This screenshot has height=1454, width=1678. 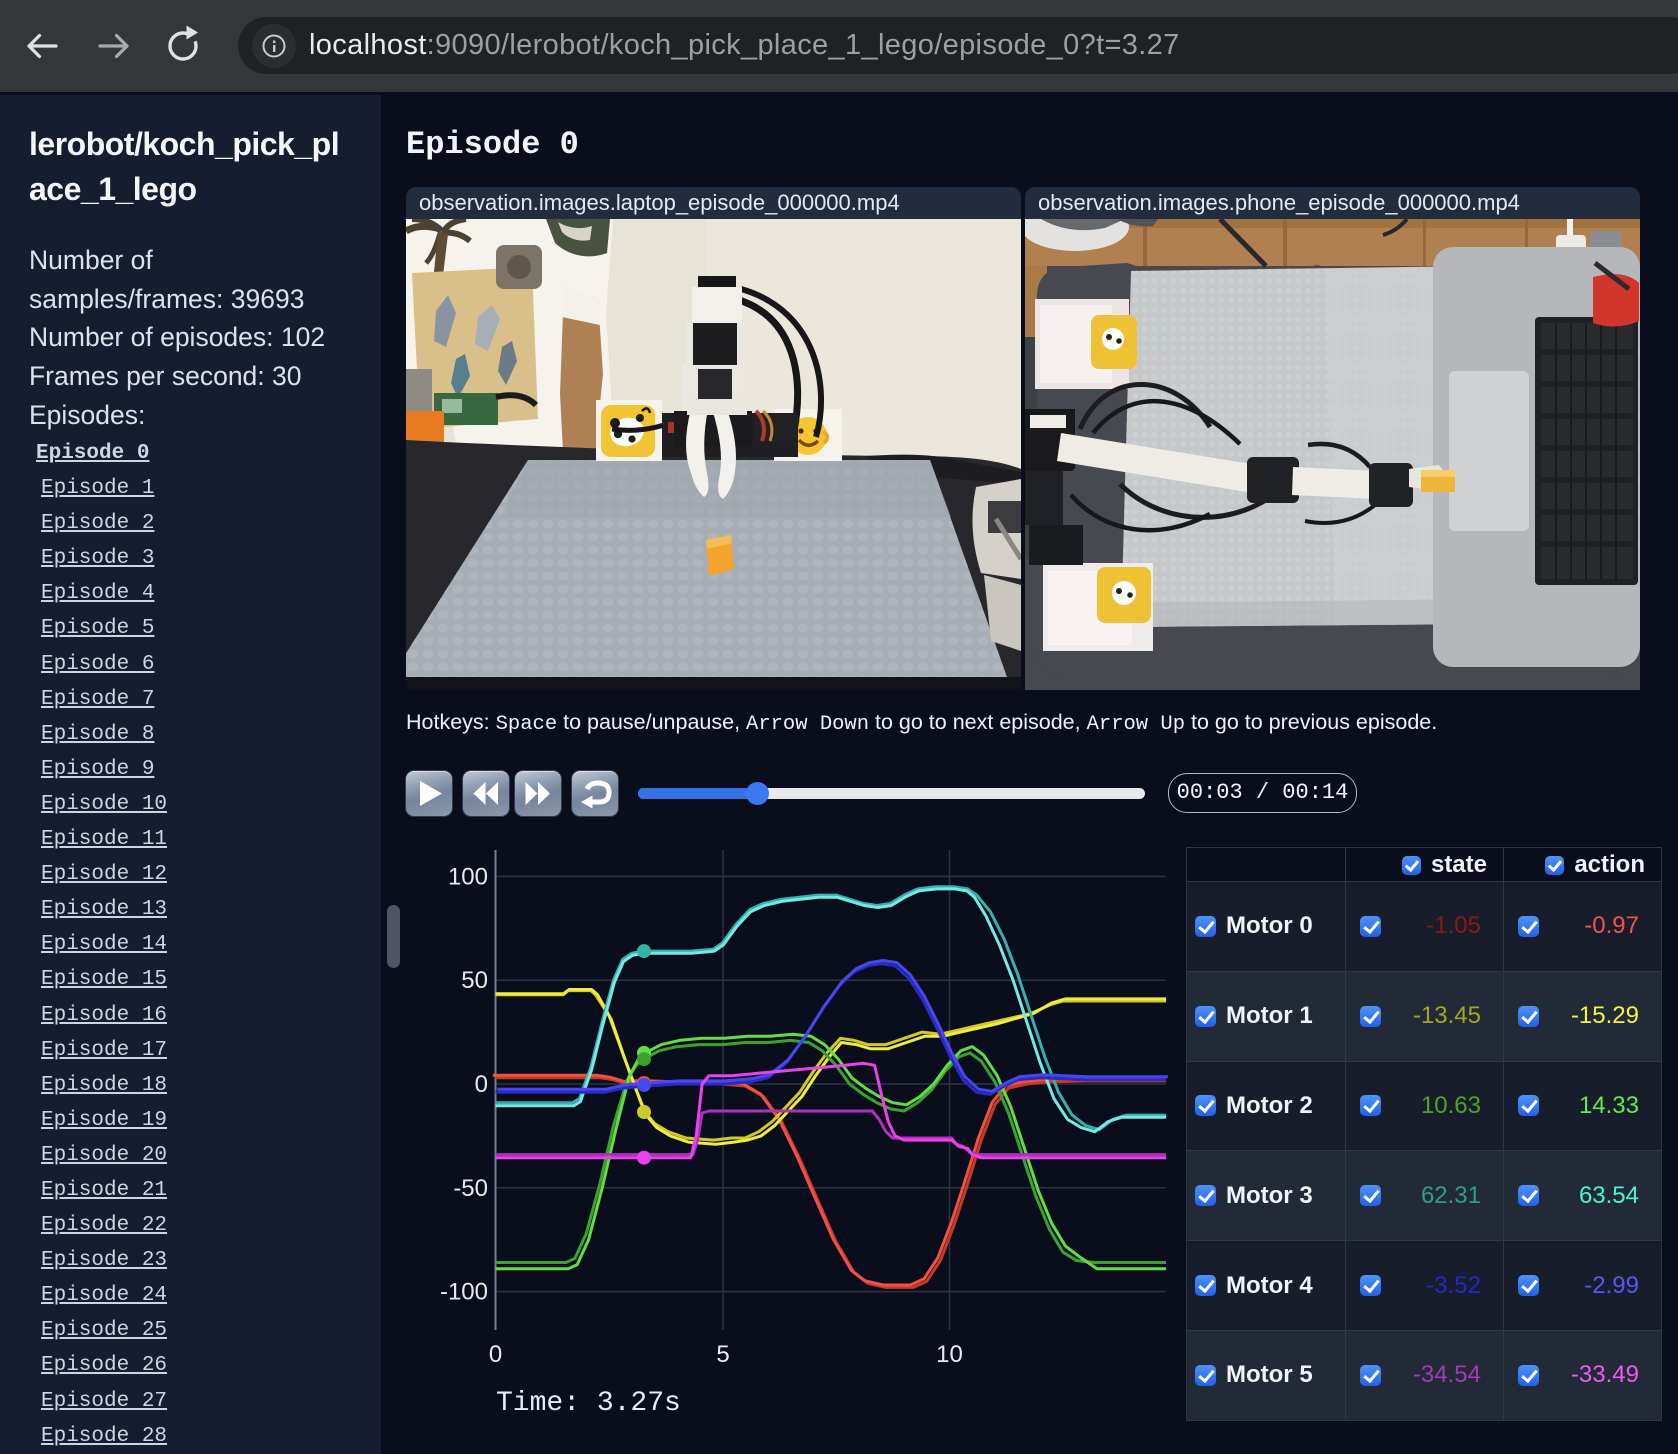 What do you see at coordinates (470, 1188) in the screenshot?
I see `svg-text: -50` at bounding box center [470, 1188].